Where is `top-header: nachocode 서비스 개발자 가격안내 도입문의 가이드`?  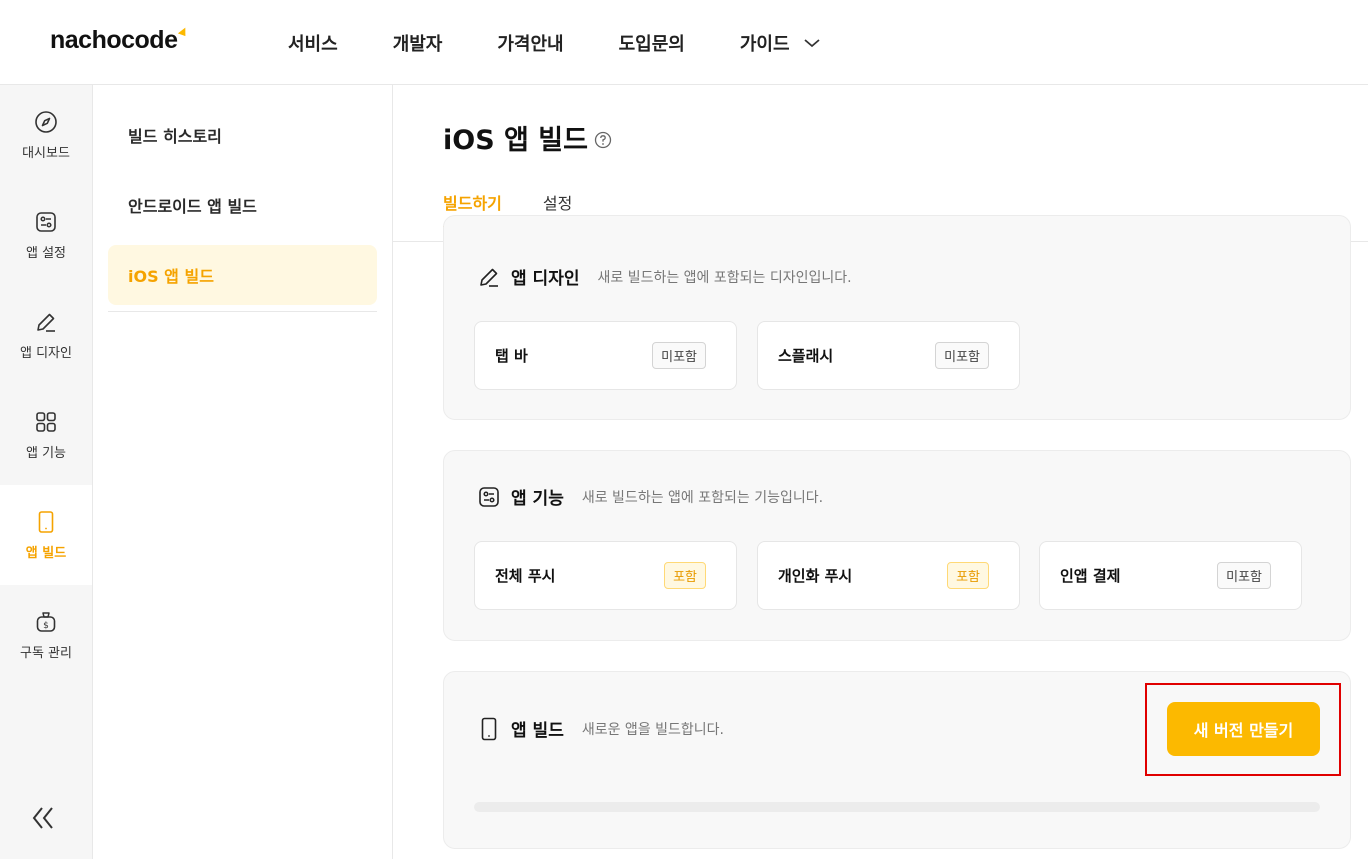
top-header: nachocode 서비스 개발자 가격안내 도입문의 가이드 is located at coordinates (684, 42).